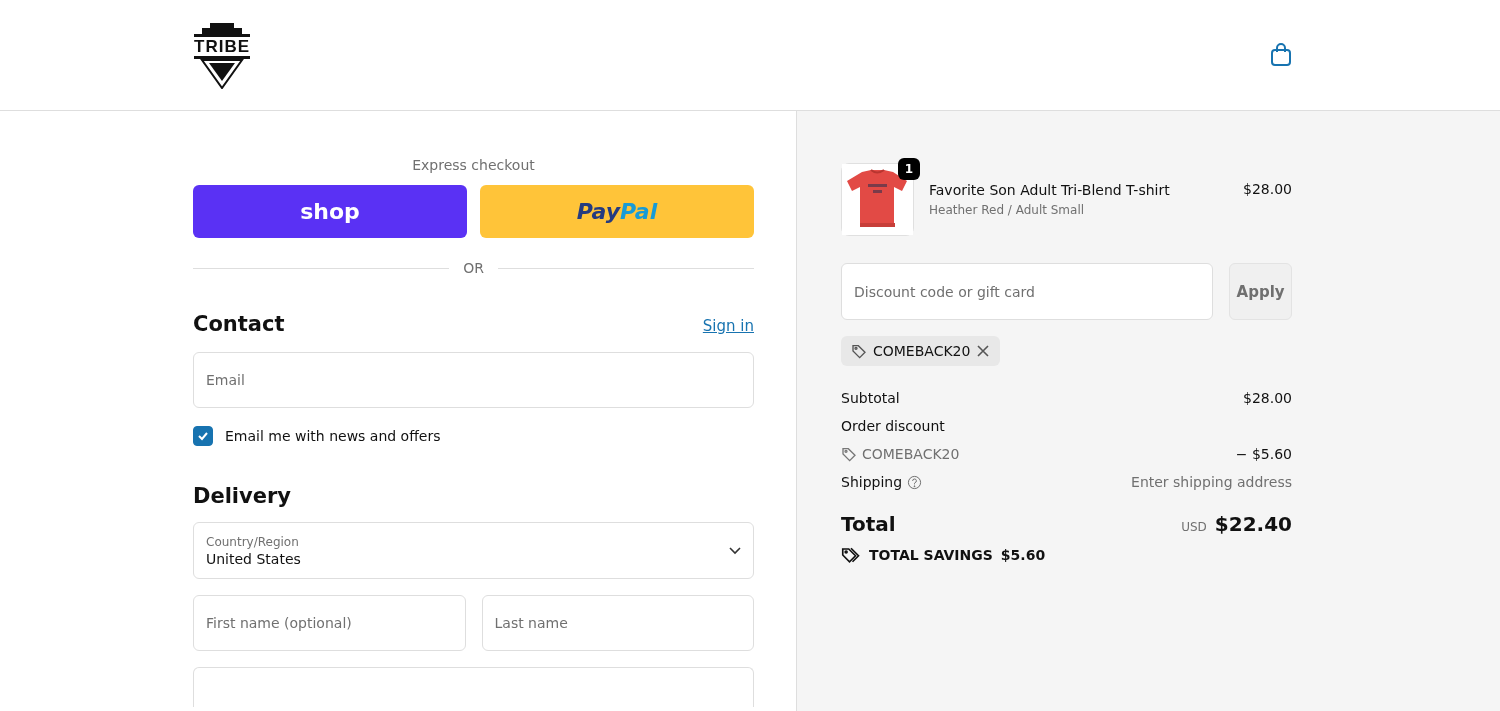  What do you see at coordinates (222, 73) in the screenshot?
I see `logo-triangle-icon` at bounding box center [222, 73].